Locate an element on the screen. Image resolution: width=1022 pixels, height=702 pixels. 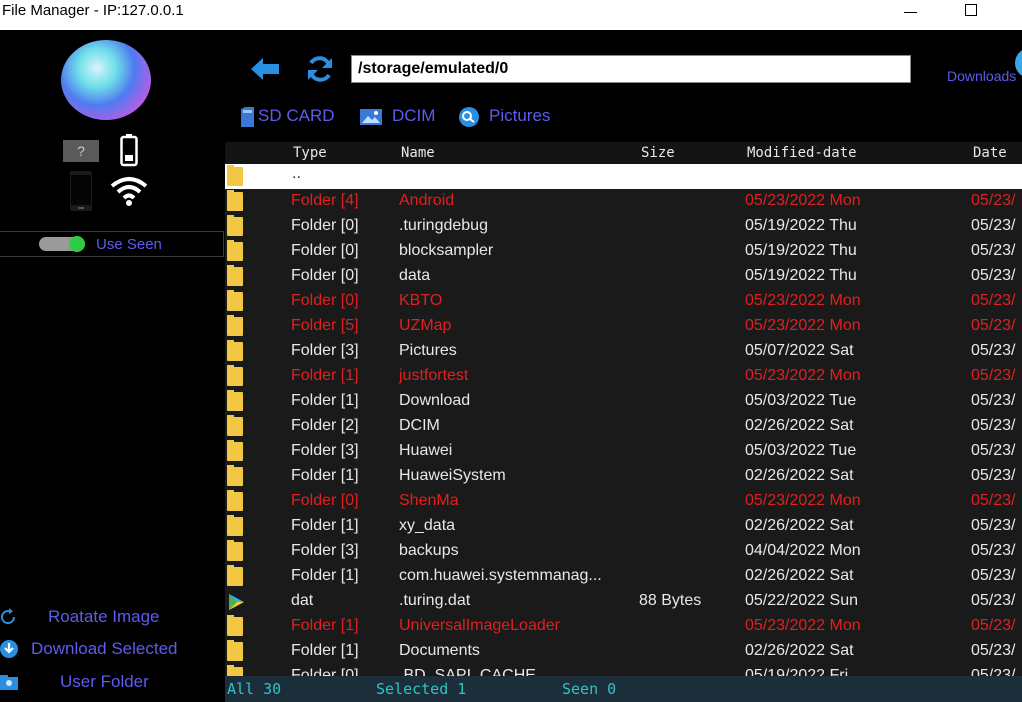
cell-name: DCIM is located at coordinates (419, 425).